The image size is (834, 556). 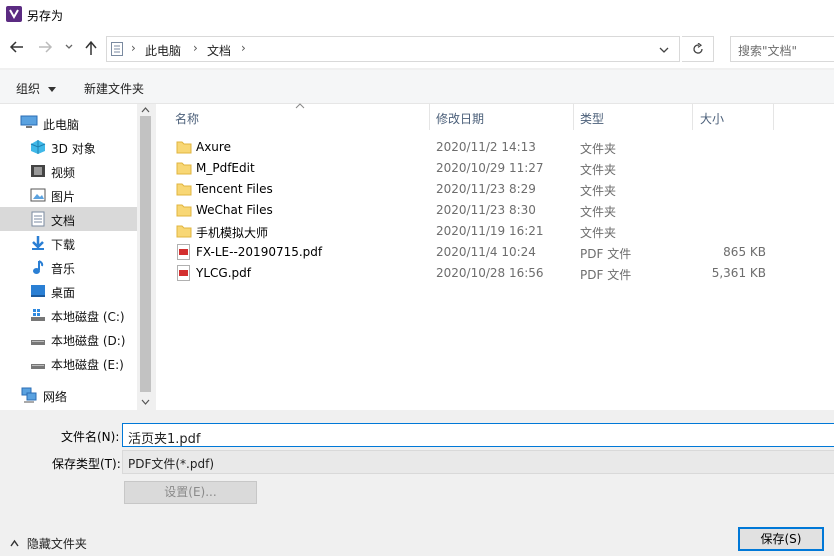 I want to click on file-size: 865 KB, so click(x=744, y=252).